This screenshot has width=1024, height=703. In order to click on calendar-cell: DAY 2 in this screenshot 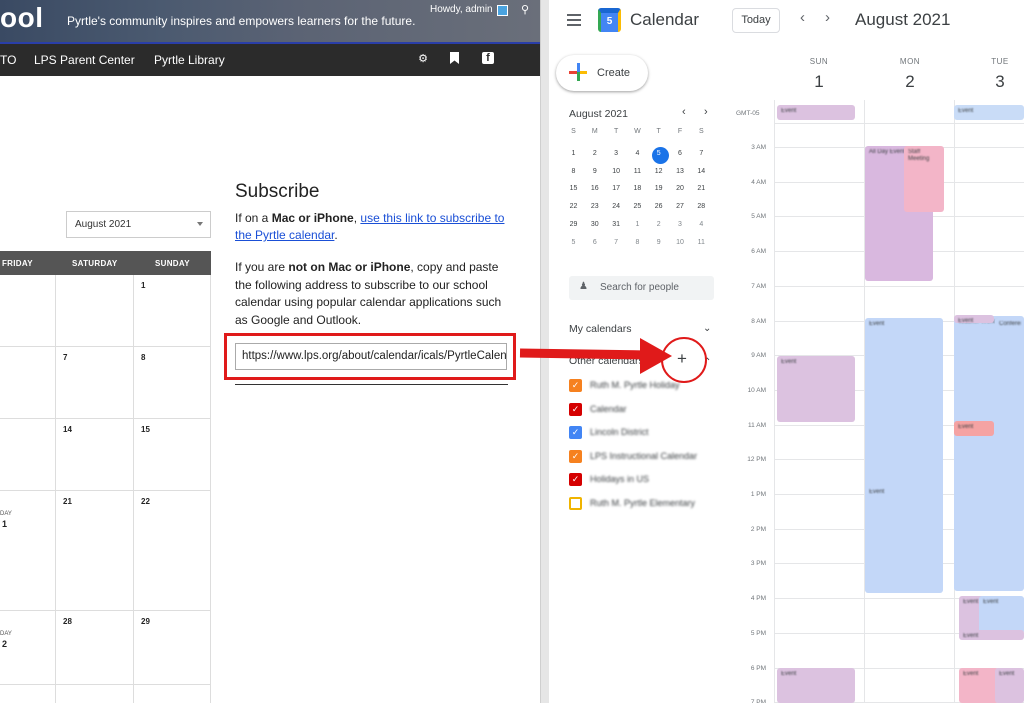, I will do `click(28, 648)`.